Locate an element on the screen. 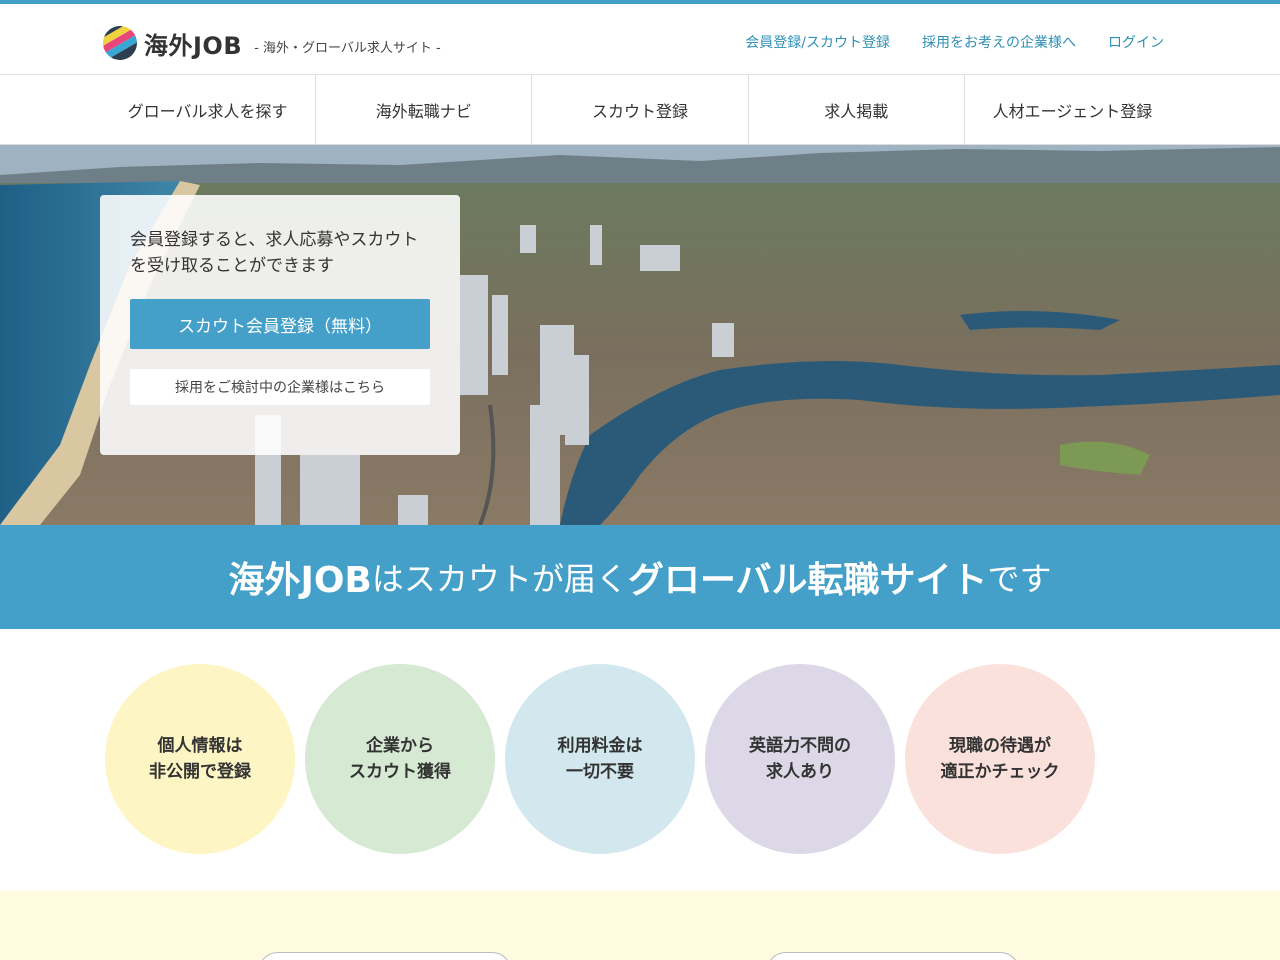 Image resolution: width=1280 pixels, height=960 pixels. site-tagline: - 海外・グローバル求人サイト - is located at coordinates (347, 48).